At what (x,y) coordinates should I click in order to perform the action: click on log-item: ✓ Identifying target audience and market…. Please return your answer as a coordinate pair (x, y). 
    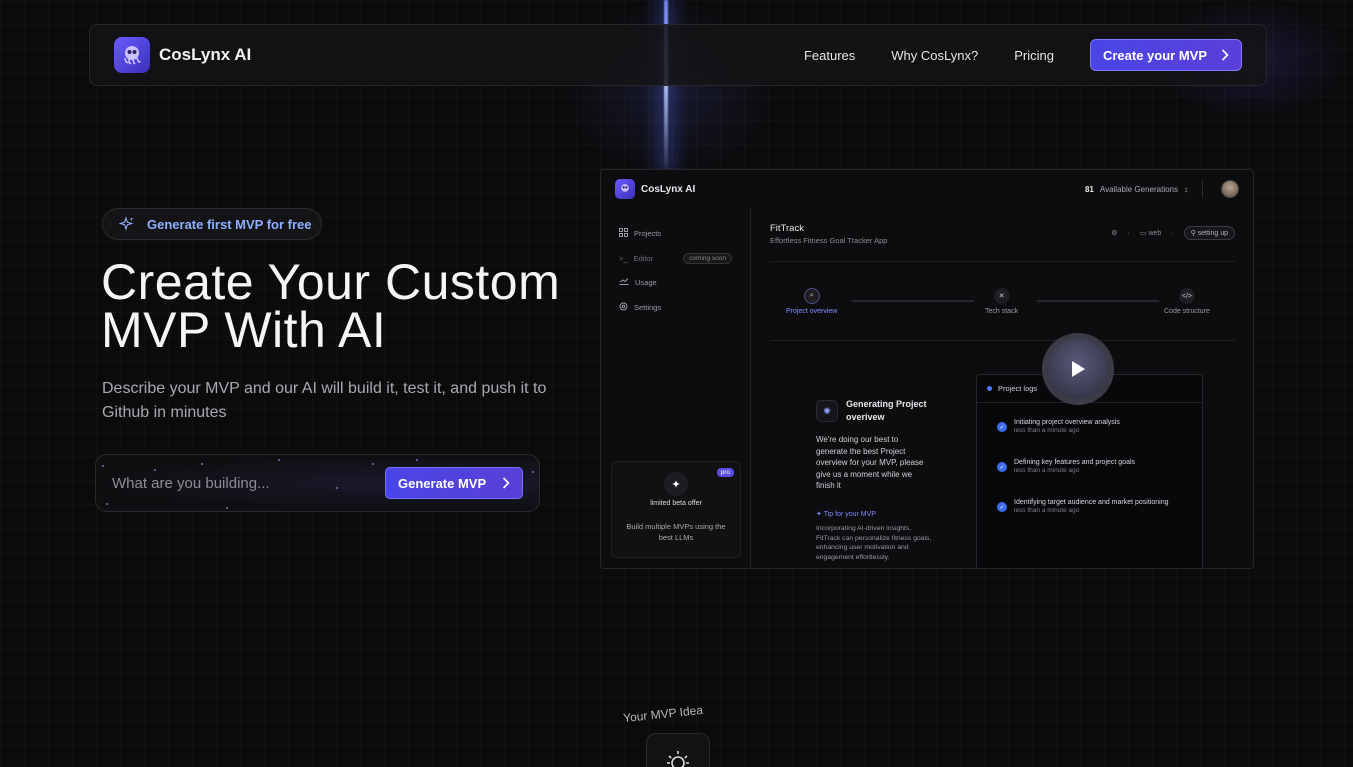
    Looking at the image, I should click on (1083, 506).